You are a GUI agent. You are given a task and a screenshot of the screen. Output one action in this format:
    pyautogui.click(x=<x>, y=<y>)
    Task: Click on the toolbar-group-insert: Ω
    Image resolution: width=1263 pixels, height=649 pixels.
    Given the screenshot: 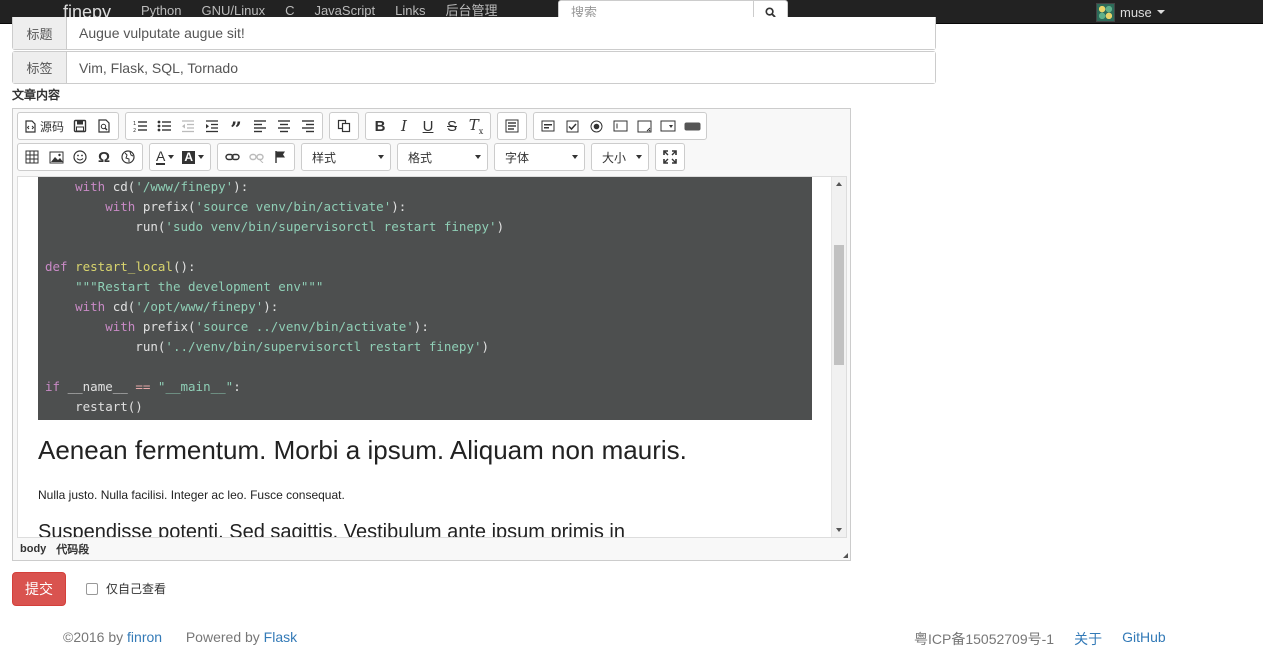 What is the action you would take?
    pyautogui.click(x=80, y=157)
    